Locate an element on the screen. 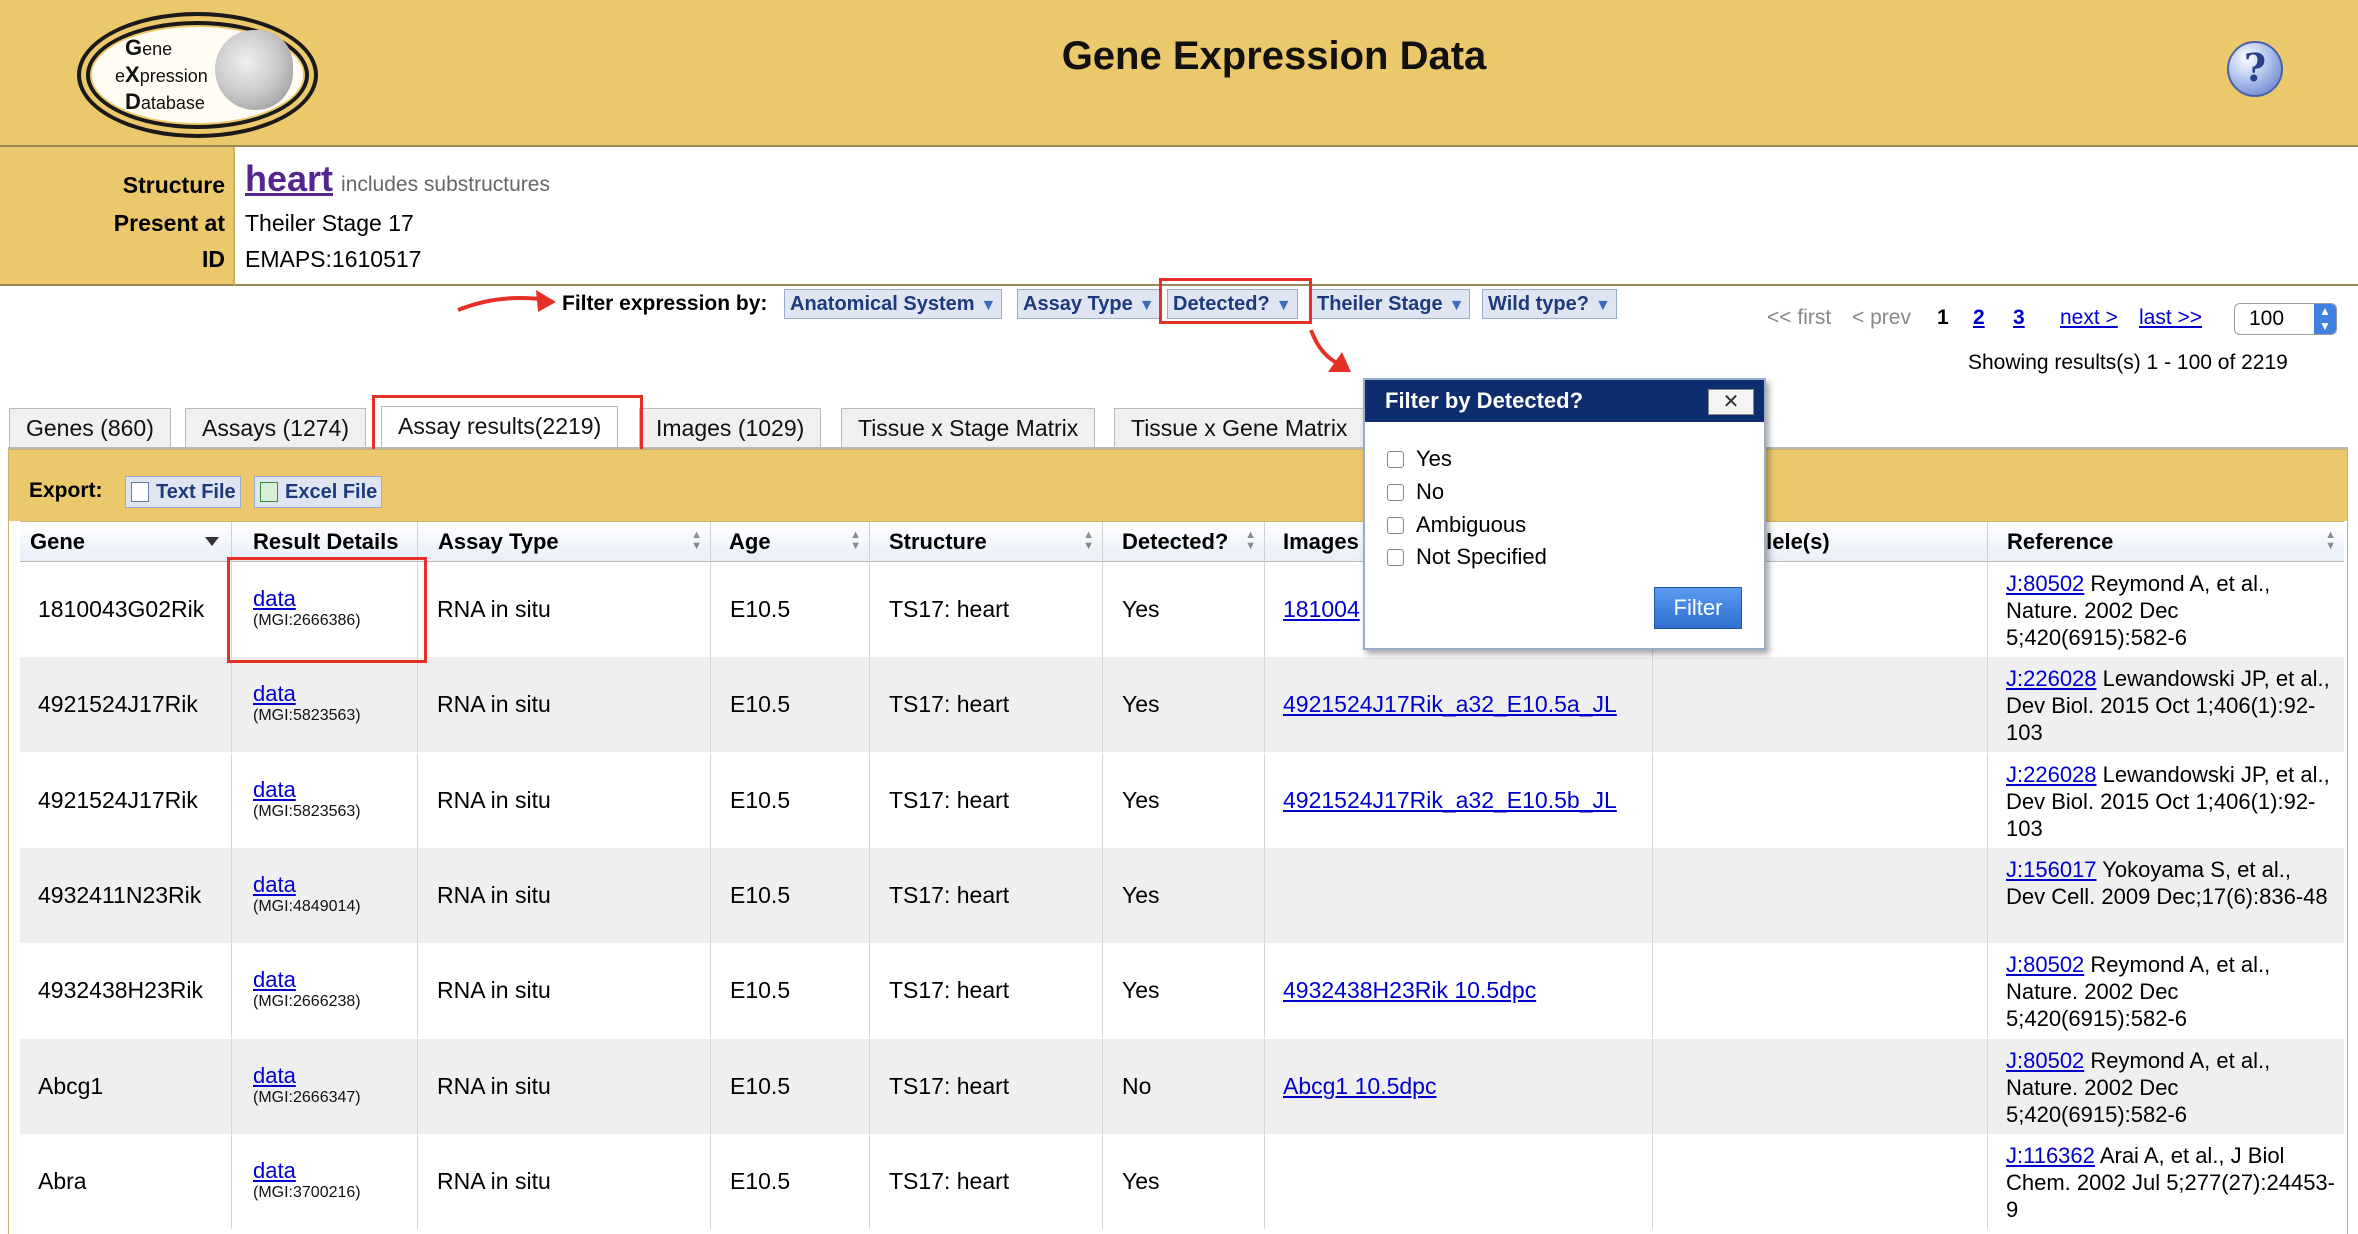  cell-result-details: data (MGI:3700216) is located at coordinates (325, 1181).